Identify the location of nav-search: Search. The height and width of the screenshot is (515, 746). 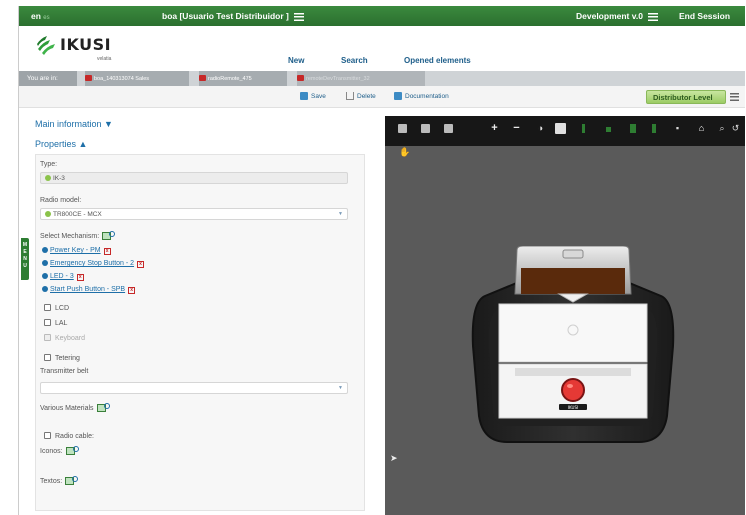
(354, 60).